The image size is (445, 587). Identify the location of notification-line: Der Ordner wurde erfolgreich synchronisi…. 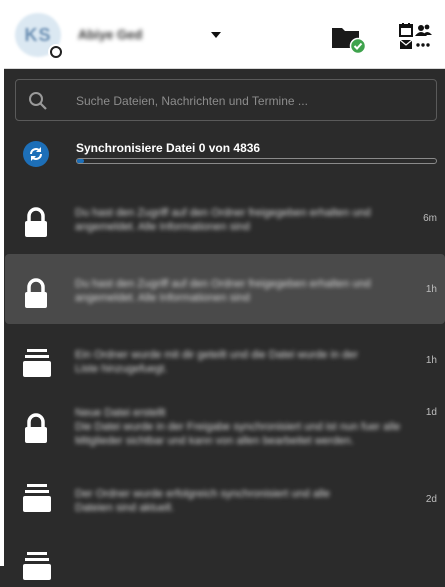
(202, 494).